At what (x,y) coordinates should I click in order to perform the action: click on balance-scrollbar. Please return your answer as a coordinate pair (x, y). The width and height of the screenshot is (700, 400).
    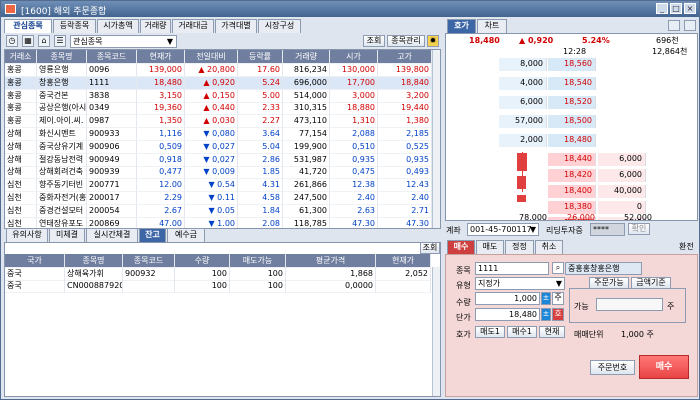
    Looking at the image, I should click on (436, 331).